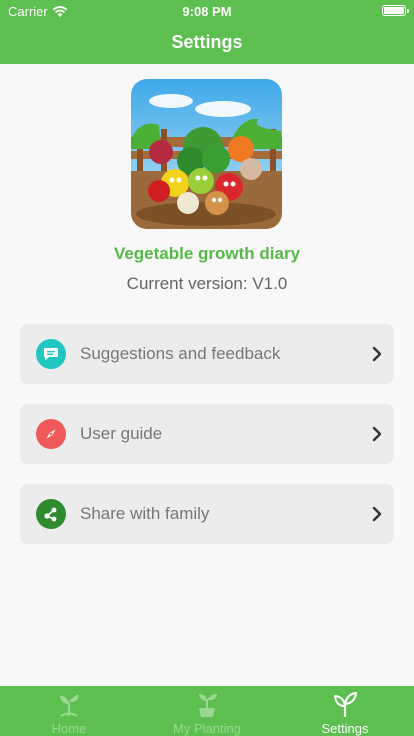 The width and height of the screenshot is (414, 736). Describe the element at coordinates (51, 354) in the screenshot. I see `chat-icon` at that location.